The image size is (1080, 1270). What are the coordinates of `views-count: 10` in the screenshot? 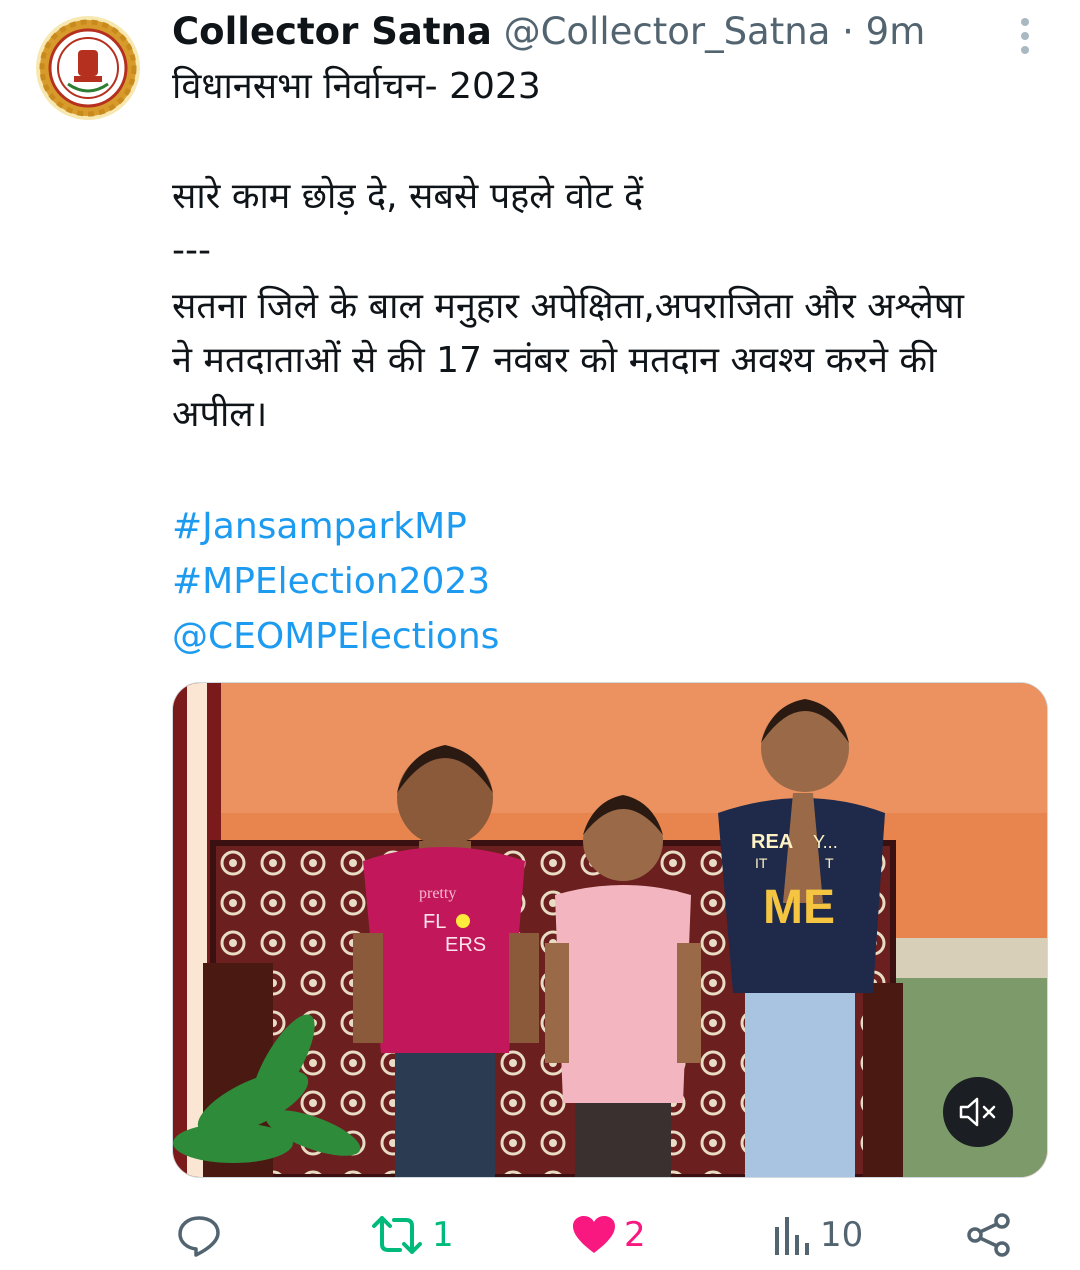 It's located at (842, 1235).